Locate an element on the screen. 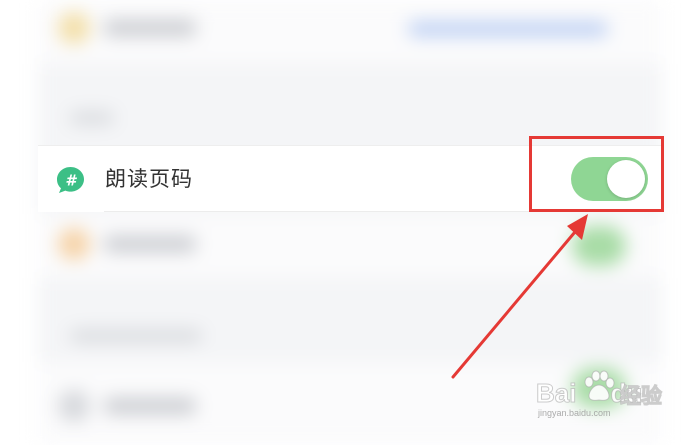 The image size is (698, 445). paw-icon is located at coordinates (598, 387).